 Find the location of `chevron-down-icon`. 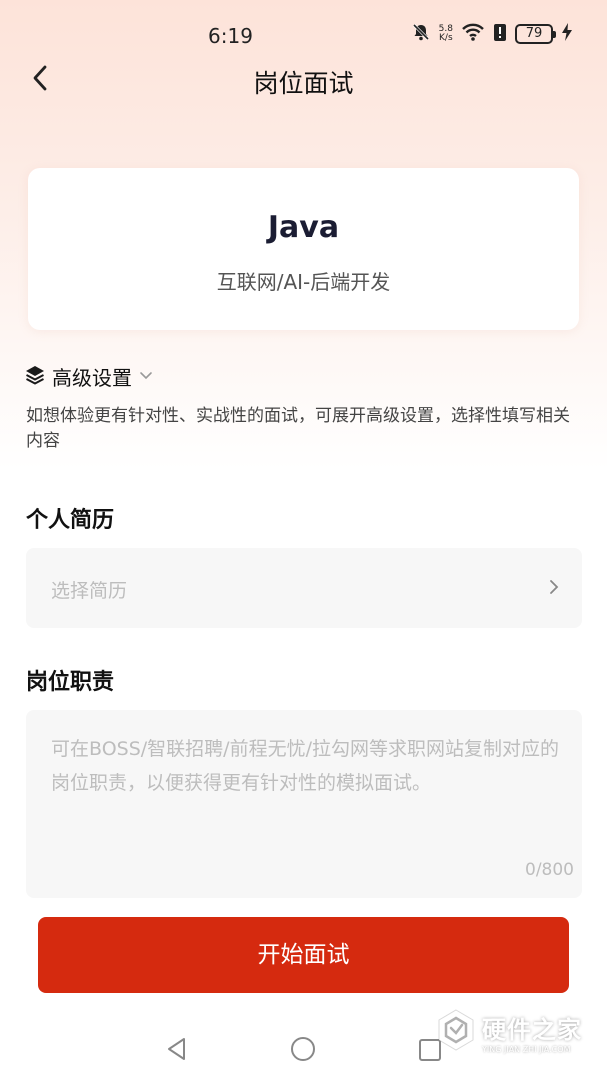

chevron-down-icon is located at coordinates (146, 376).